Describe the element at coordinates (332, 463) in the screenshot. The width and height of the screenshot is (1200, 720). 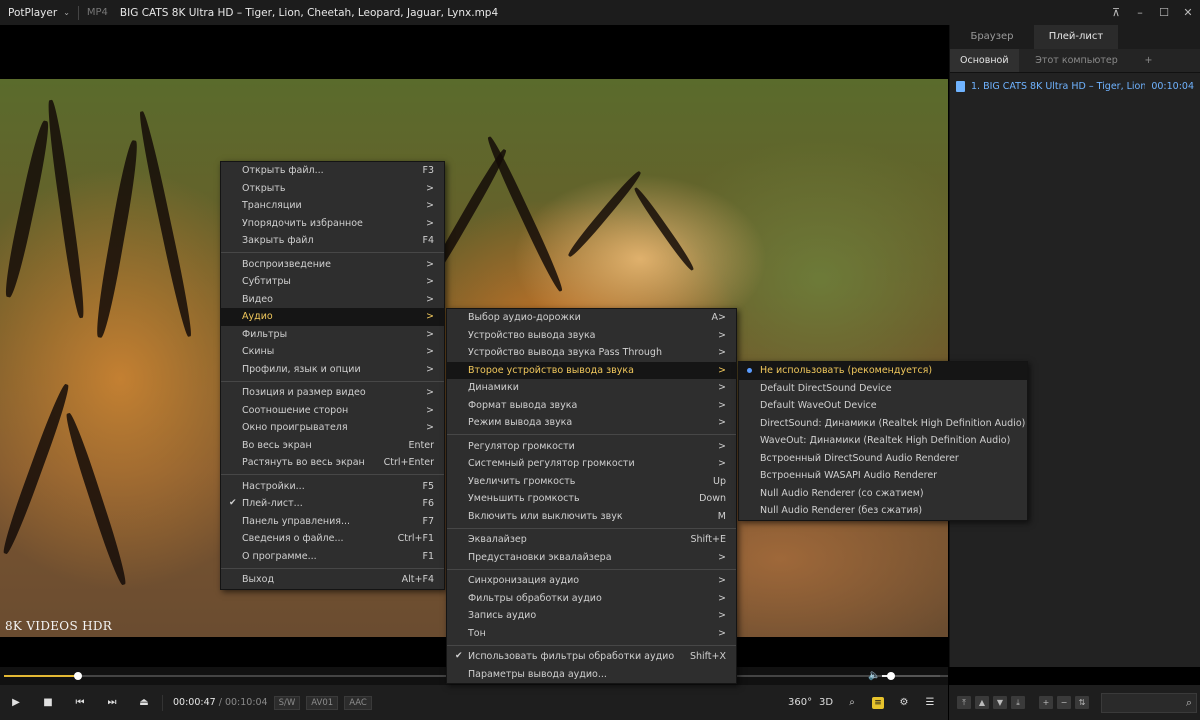
I see `context-menu-item: Растянуть во весь экран Ctrl+Enter` at that location.